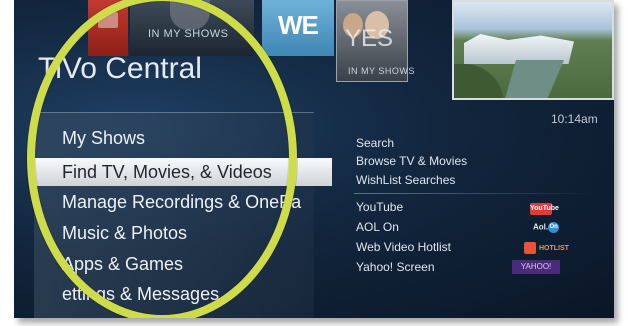 This screenshot has height=326, width=628. I want to click on aol-on-badge: On, so click(554, 227).